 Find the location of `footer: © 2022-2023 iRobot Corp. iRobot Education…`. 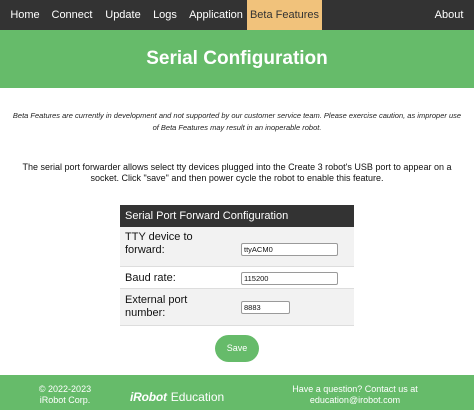

footer: © 2022-2023 iRobot Corp. iRobot Education… is located at coordinates (237, 394).